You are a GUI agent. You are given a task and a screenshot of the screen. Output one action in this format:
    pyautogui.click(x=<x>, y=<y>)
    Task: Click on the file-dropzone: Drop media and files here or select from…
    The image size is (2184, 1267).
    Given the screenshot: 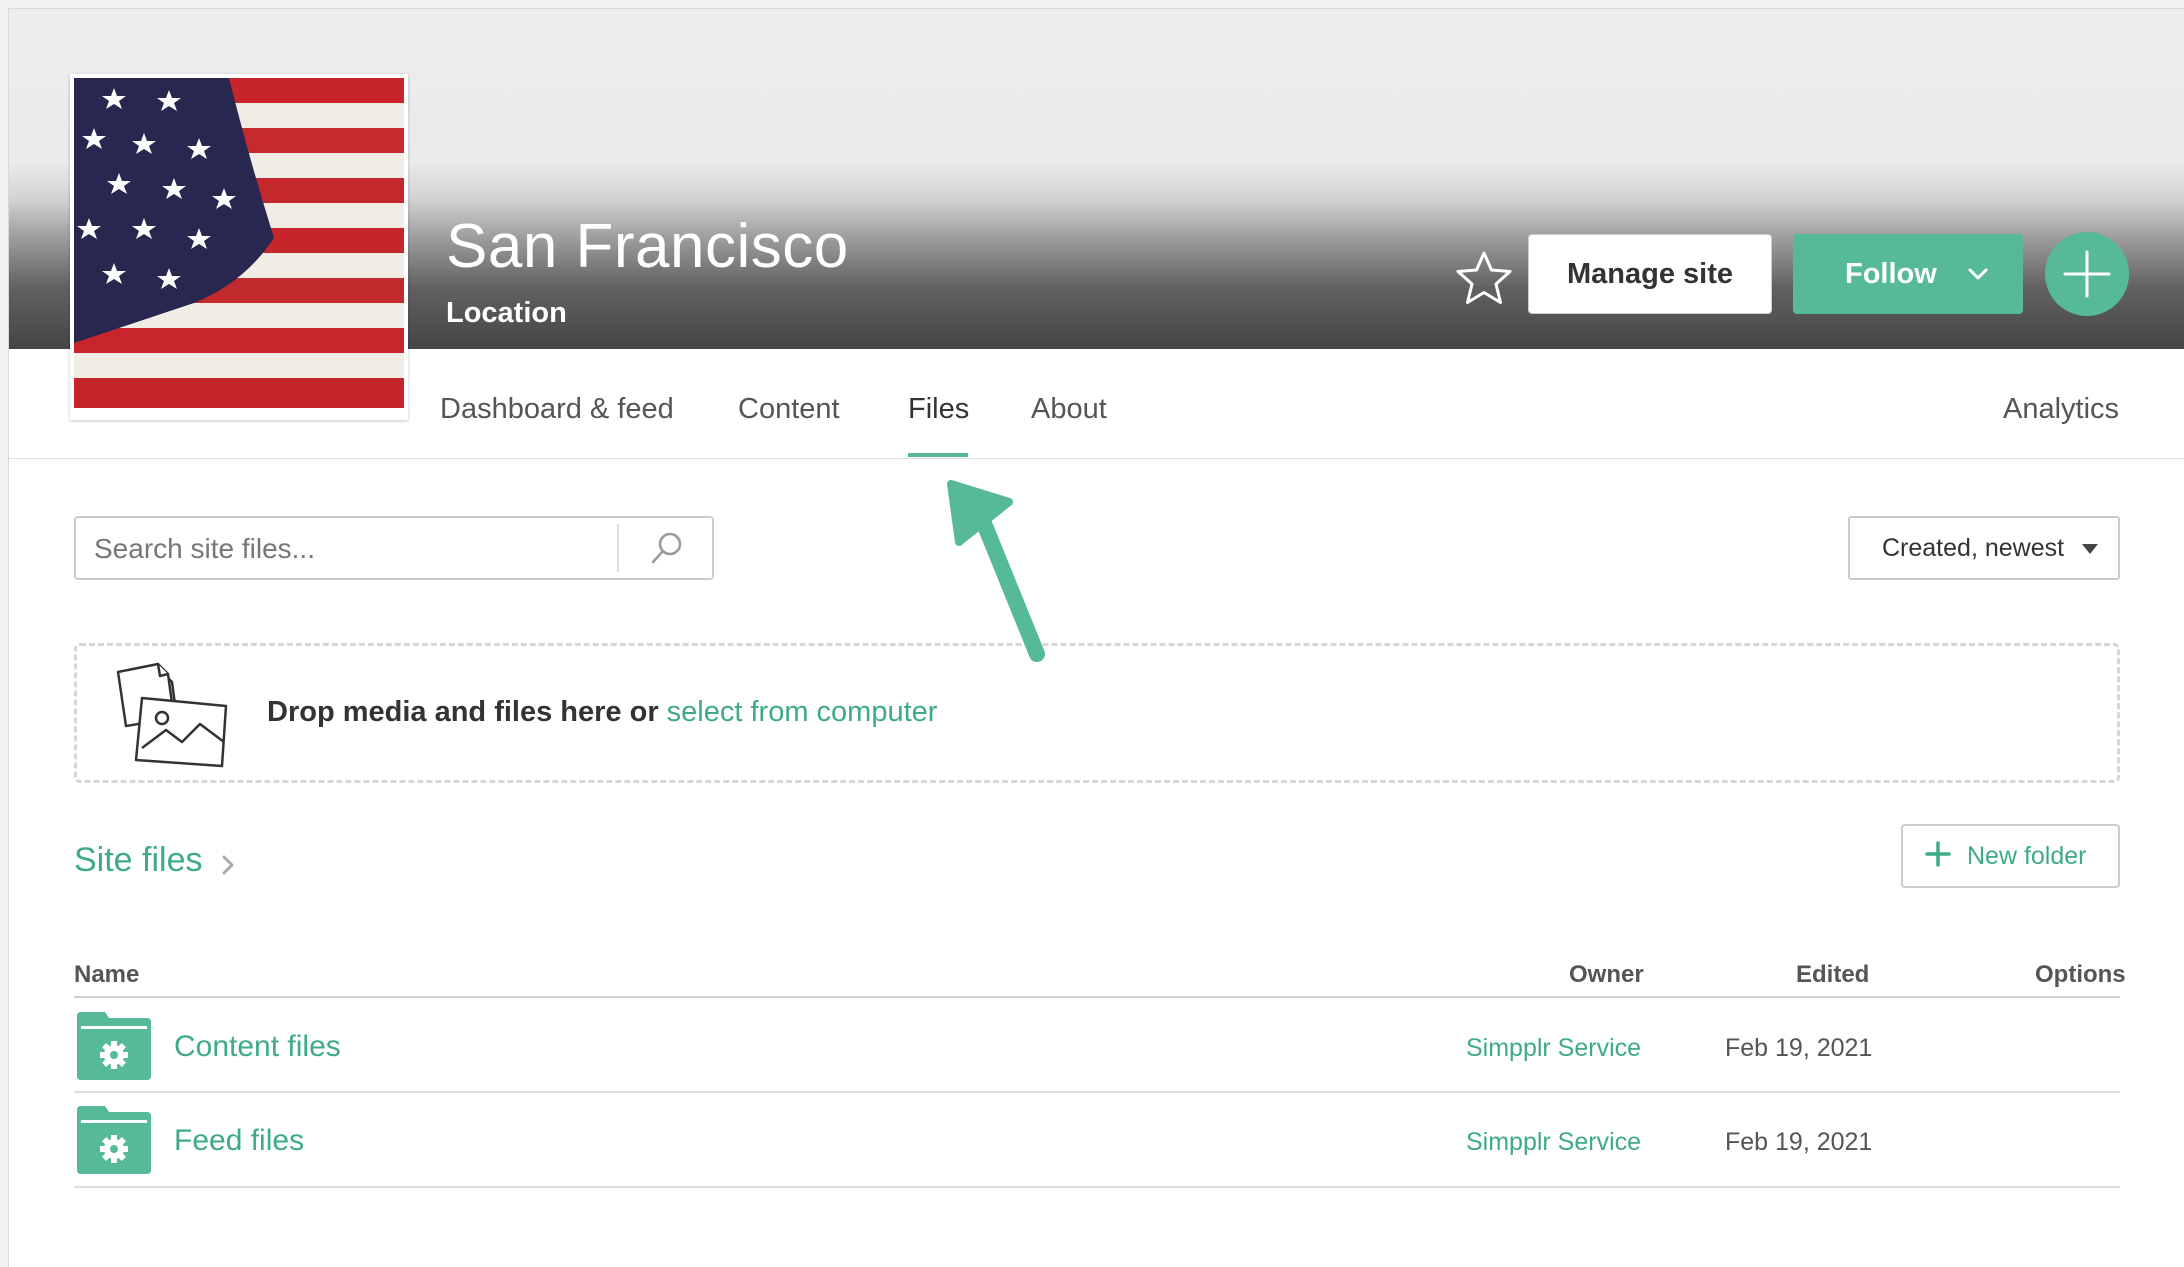 What is the action you would take?
    pyautogui.click(x=1097, y=713)
    